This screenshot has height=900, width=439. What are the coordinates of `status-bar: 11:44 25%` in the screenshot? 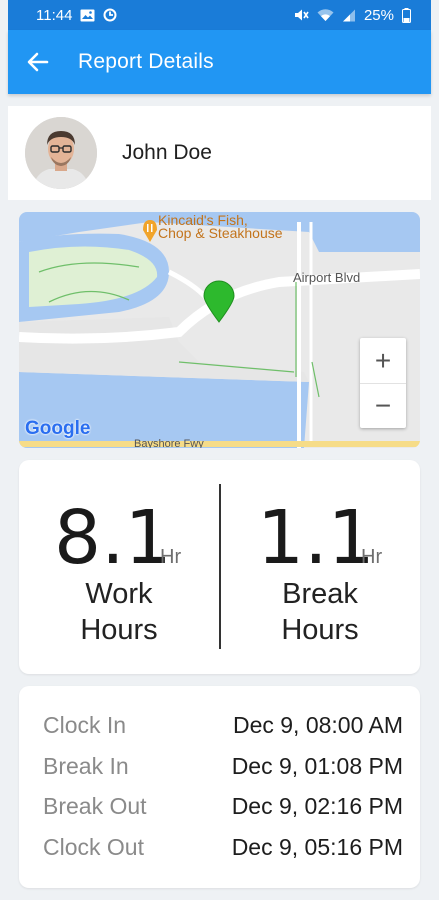 It's located at (219, 15).